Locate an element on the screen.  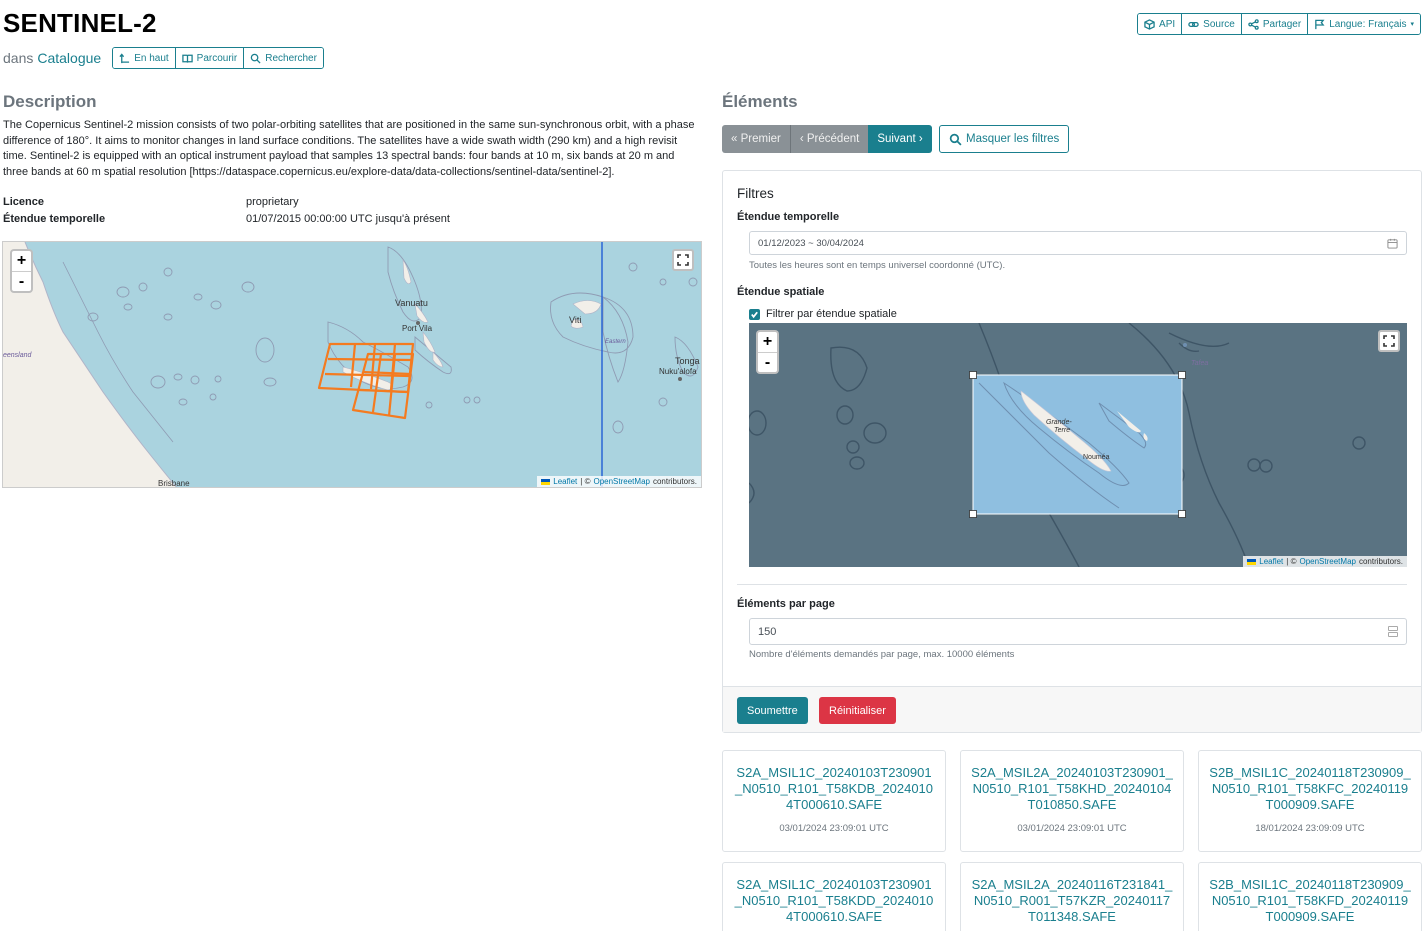
flag-icon is located at coordinates (1320, 24).